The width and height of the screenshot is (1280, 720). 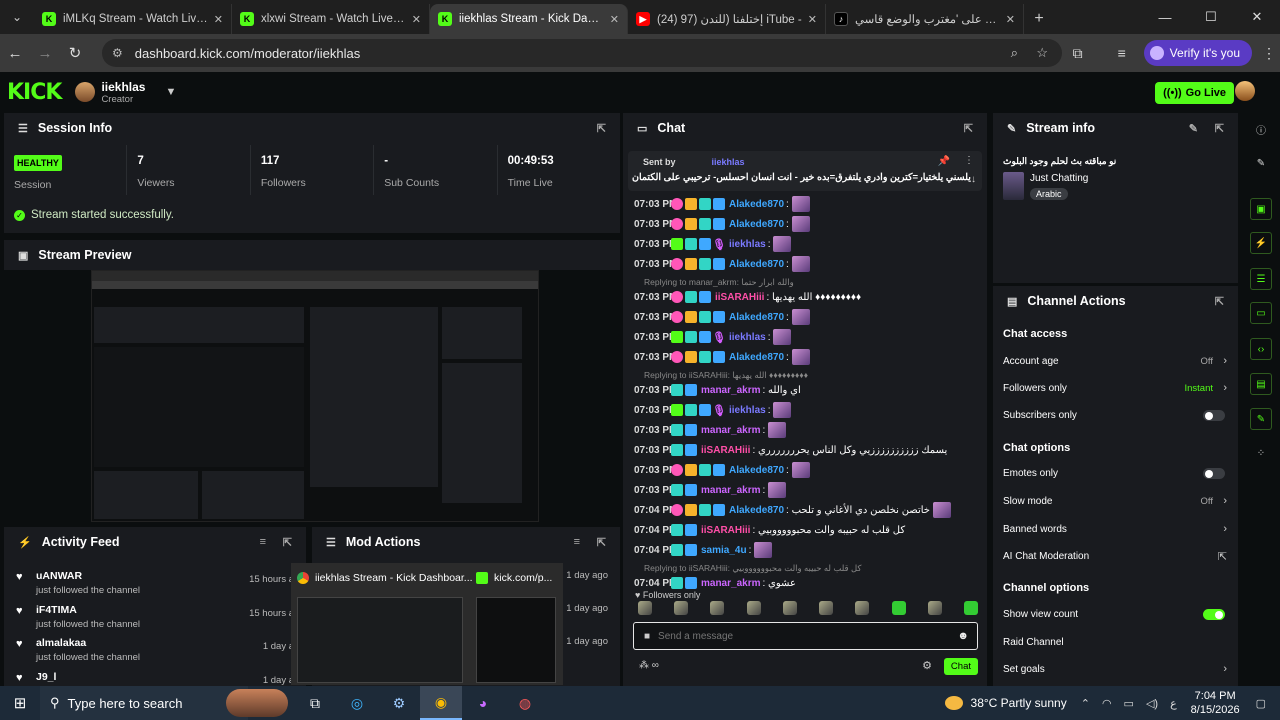 I want to click on edit-icon: ✎, so click(x=1193, y=128).